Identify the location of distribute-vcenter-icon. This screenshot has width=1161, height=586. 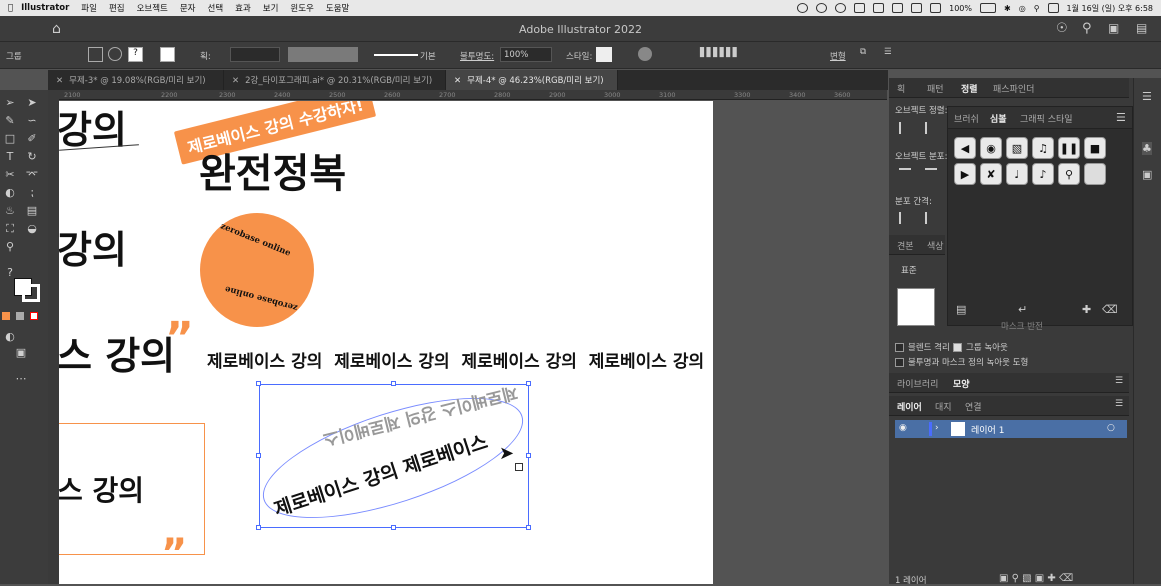
(931, 174).